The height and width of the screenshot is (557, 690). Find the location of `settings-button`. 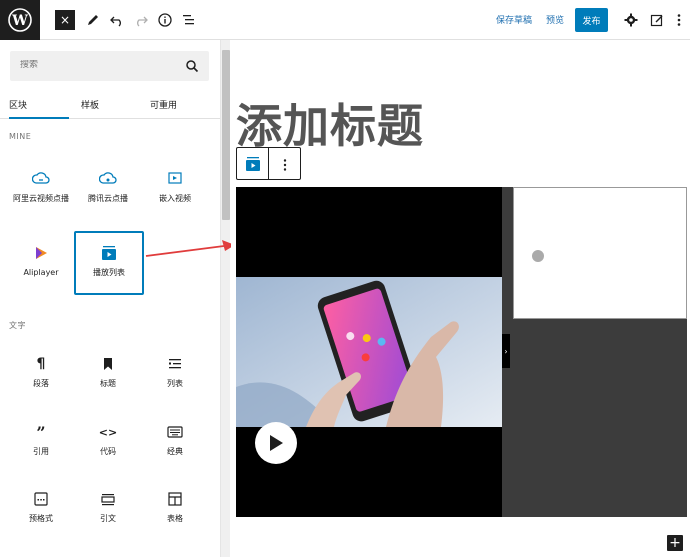

settings-button is located at coordinates (631, 20).